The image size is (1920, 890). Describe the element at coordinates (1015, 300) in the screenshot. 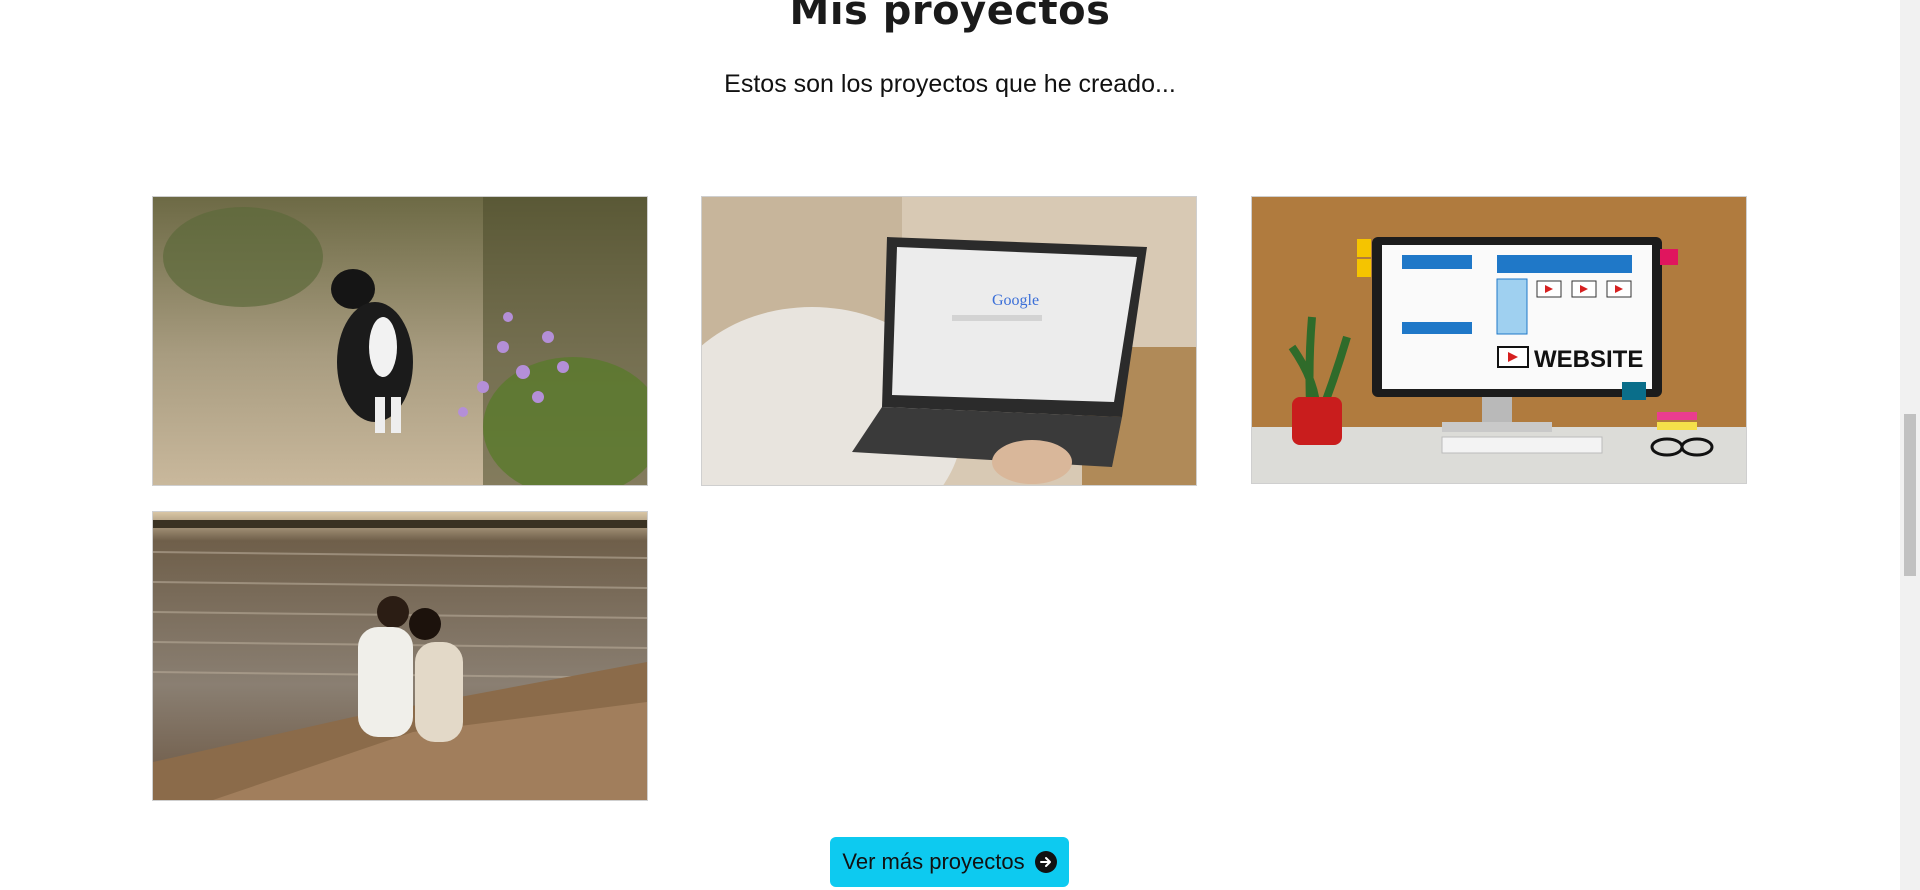

I see `screen-google-text: Google` at that location.